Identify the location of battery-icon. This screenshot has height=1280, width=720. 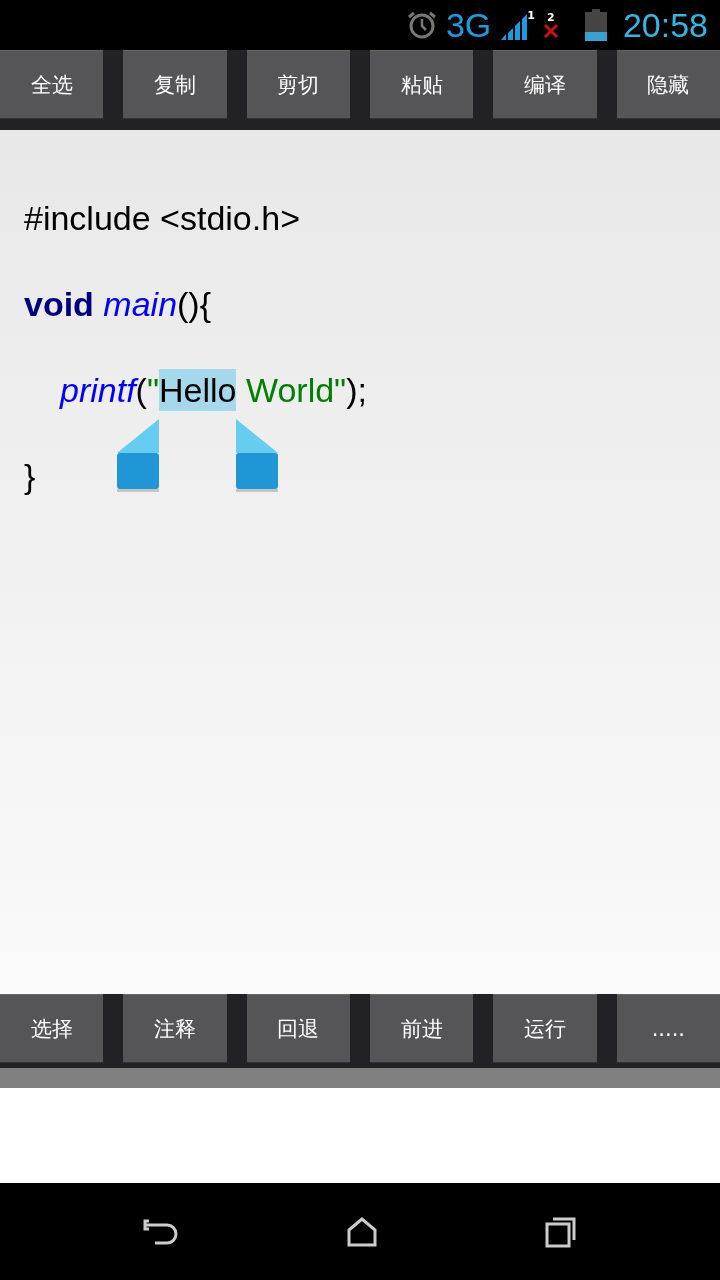
(595, 25).